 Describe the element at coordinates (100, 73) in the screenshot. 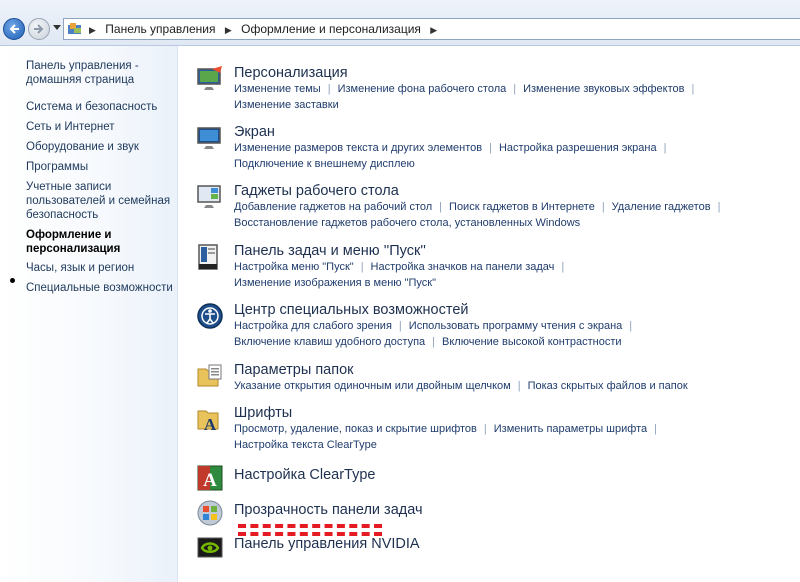

I see `sidebar-home-link: Панель управления - домашняя страница` at that location.